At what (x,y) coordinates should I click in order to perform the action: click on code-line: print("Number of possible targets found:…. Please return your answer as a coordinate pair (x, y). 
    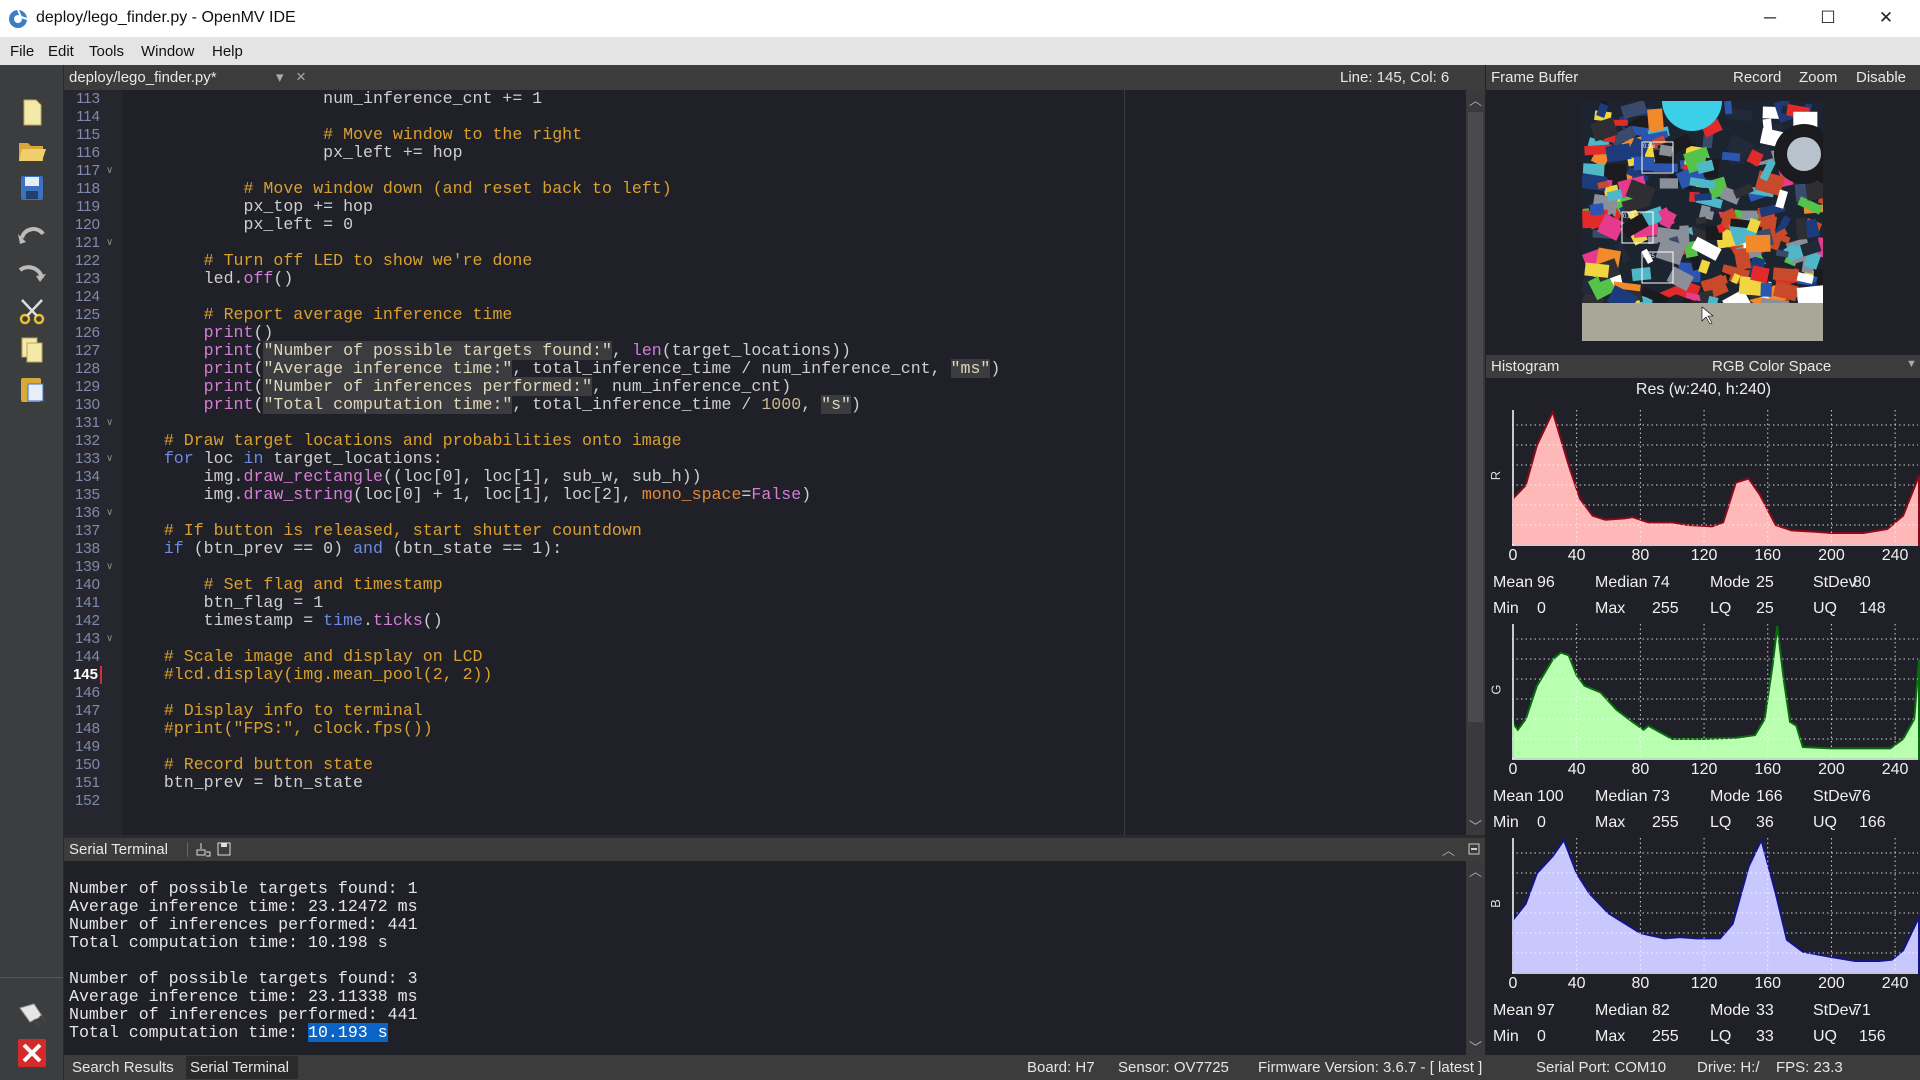
    Looking at the image, I should click on (487, 350).